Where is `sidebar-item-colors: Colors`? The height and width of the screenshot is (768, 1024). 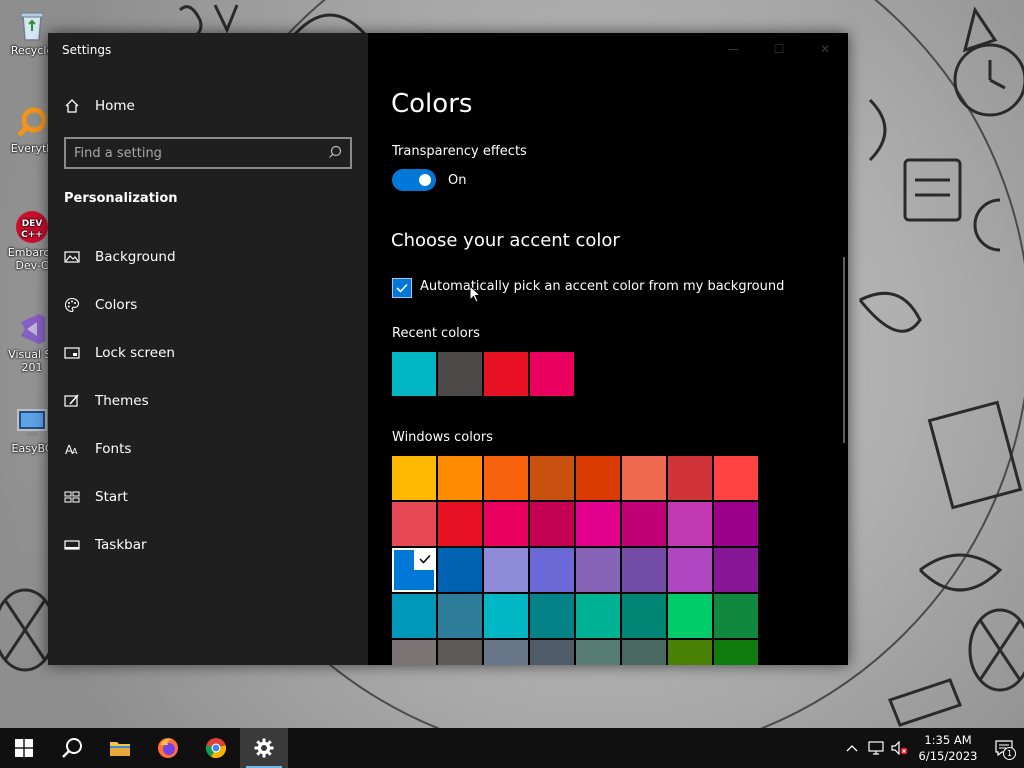 sidebar-item-colors: Colors is located at coordinates (208, 305).